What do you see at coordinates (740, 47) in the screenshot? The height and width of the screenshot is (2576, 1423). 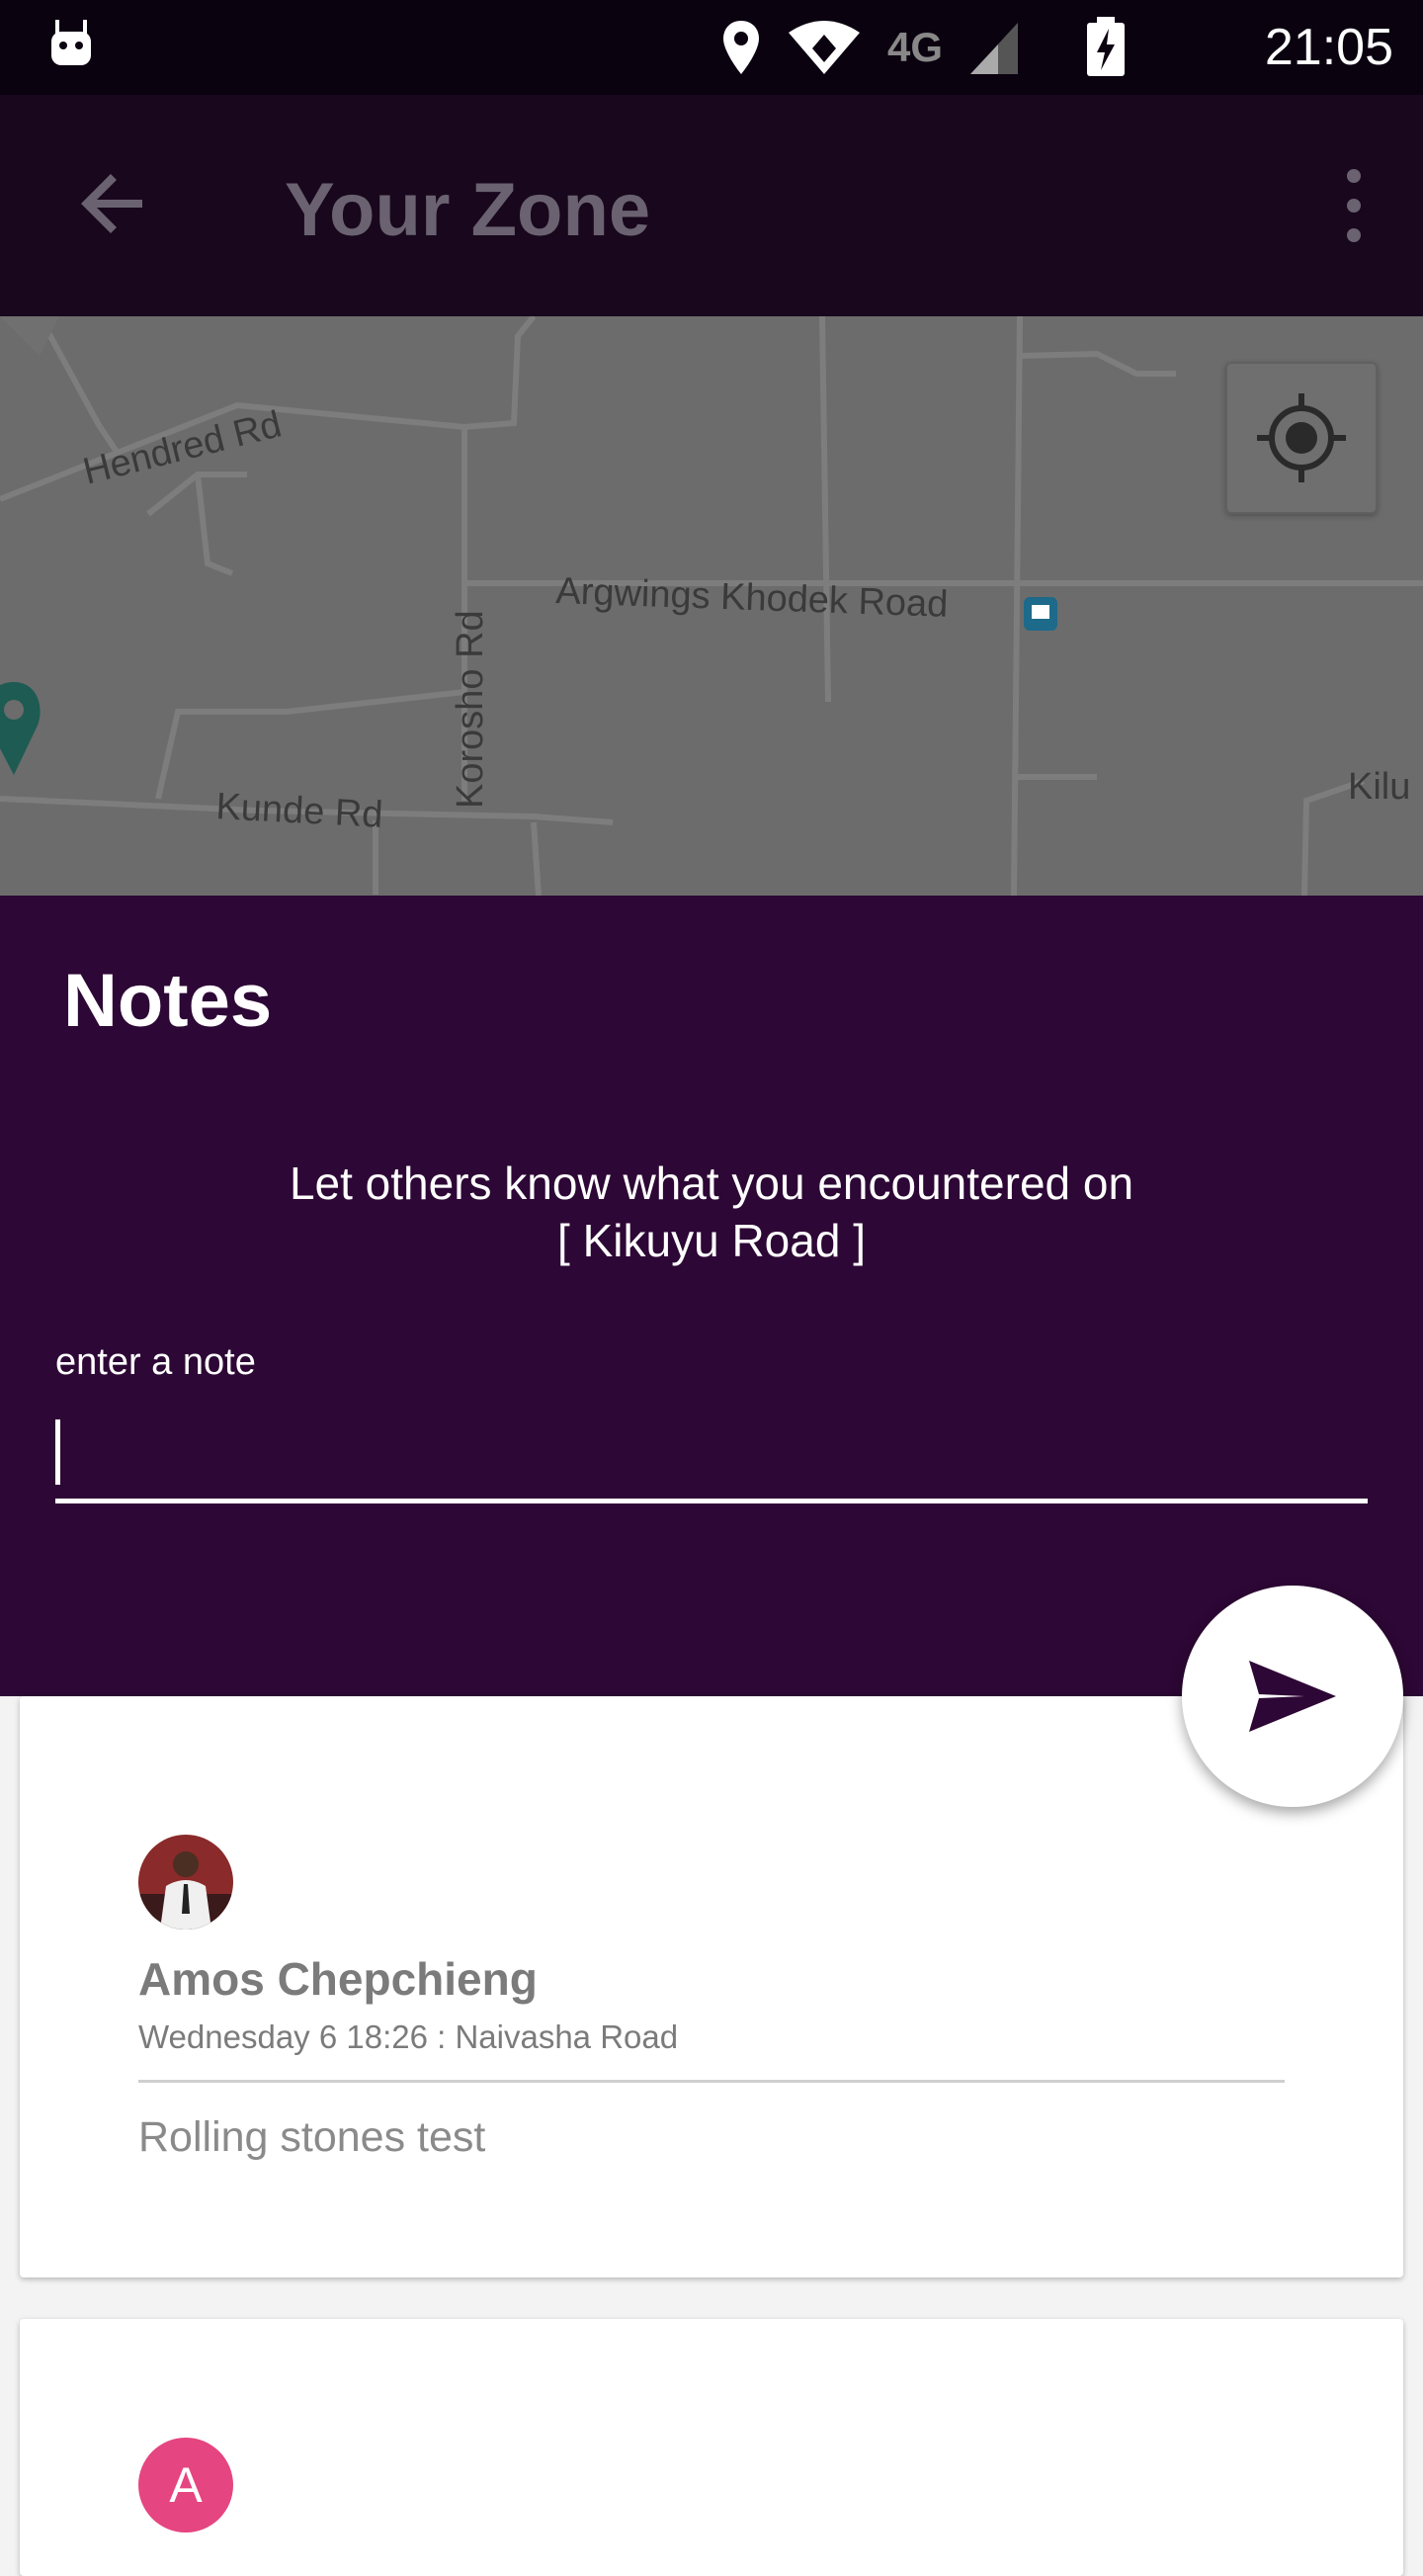 I see `location-icon` at bounding box center [740, 47].